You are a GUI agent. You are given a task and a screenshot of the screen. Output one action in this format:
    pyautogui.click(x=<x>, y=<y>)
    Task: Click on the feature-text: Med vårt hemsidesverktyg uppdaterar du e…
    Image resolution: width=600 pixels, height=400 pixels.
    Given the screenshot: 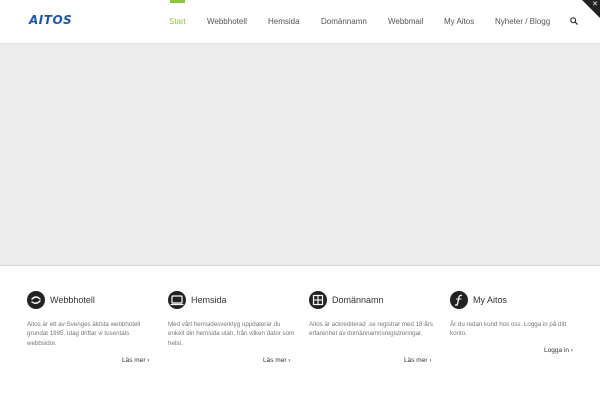 What is the action you would take?
    pyautogui.click(x=231, y=334)
    